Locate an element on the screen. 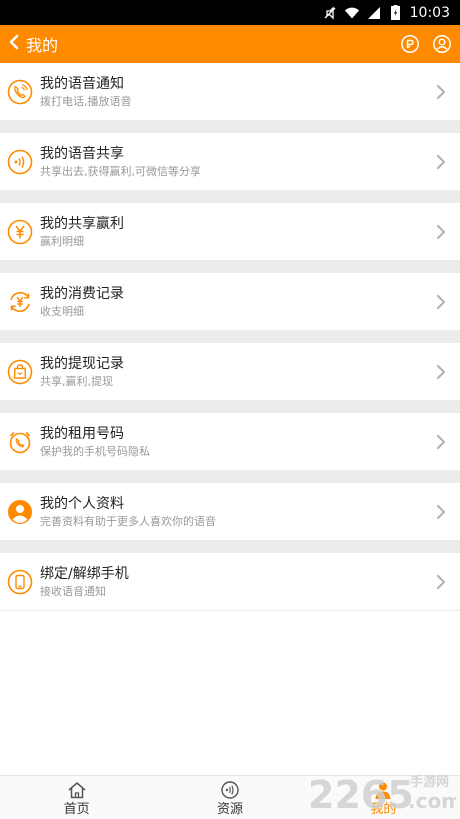 Image resolution: width=460 pixels, height=819 pixels. item-subtitle: 赢利明细 is located at coordinates (62, 241).